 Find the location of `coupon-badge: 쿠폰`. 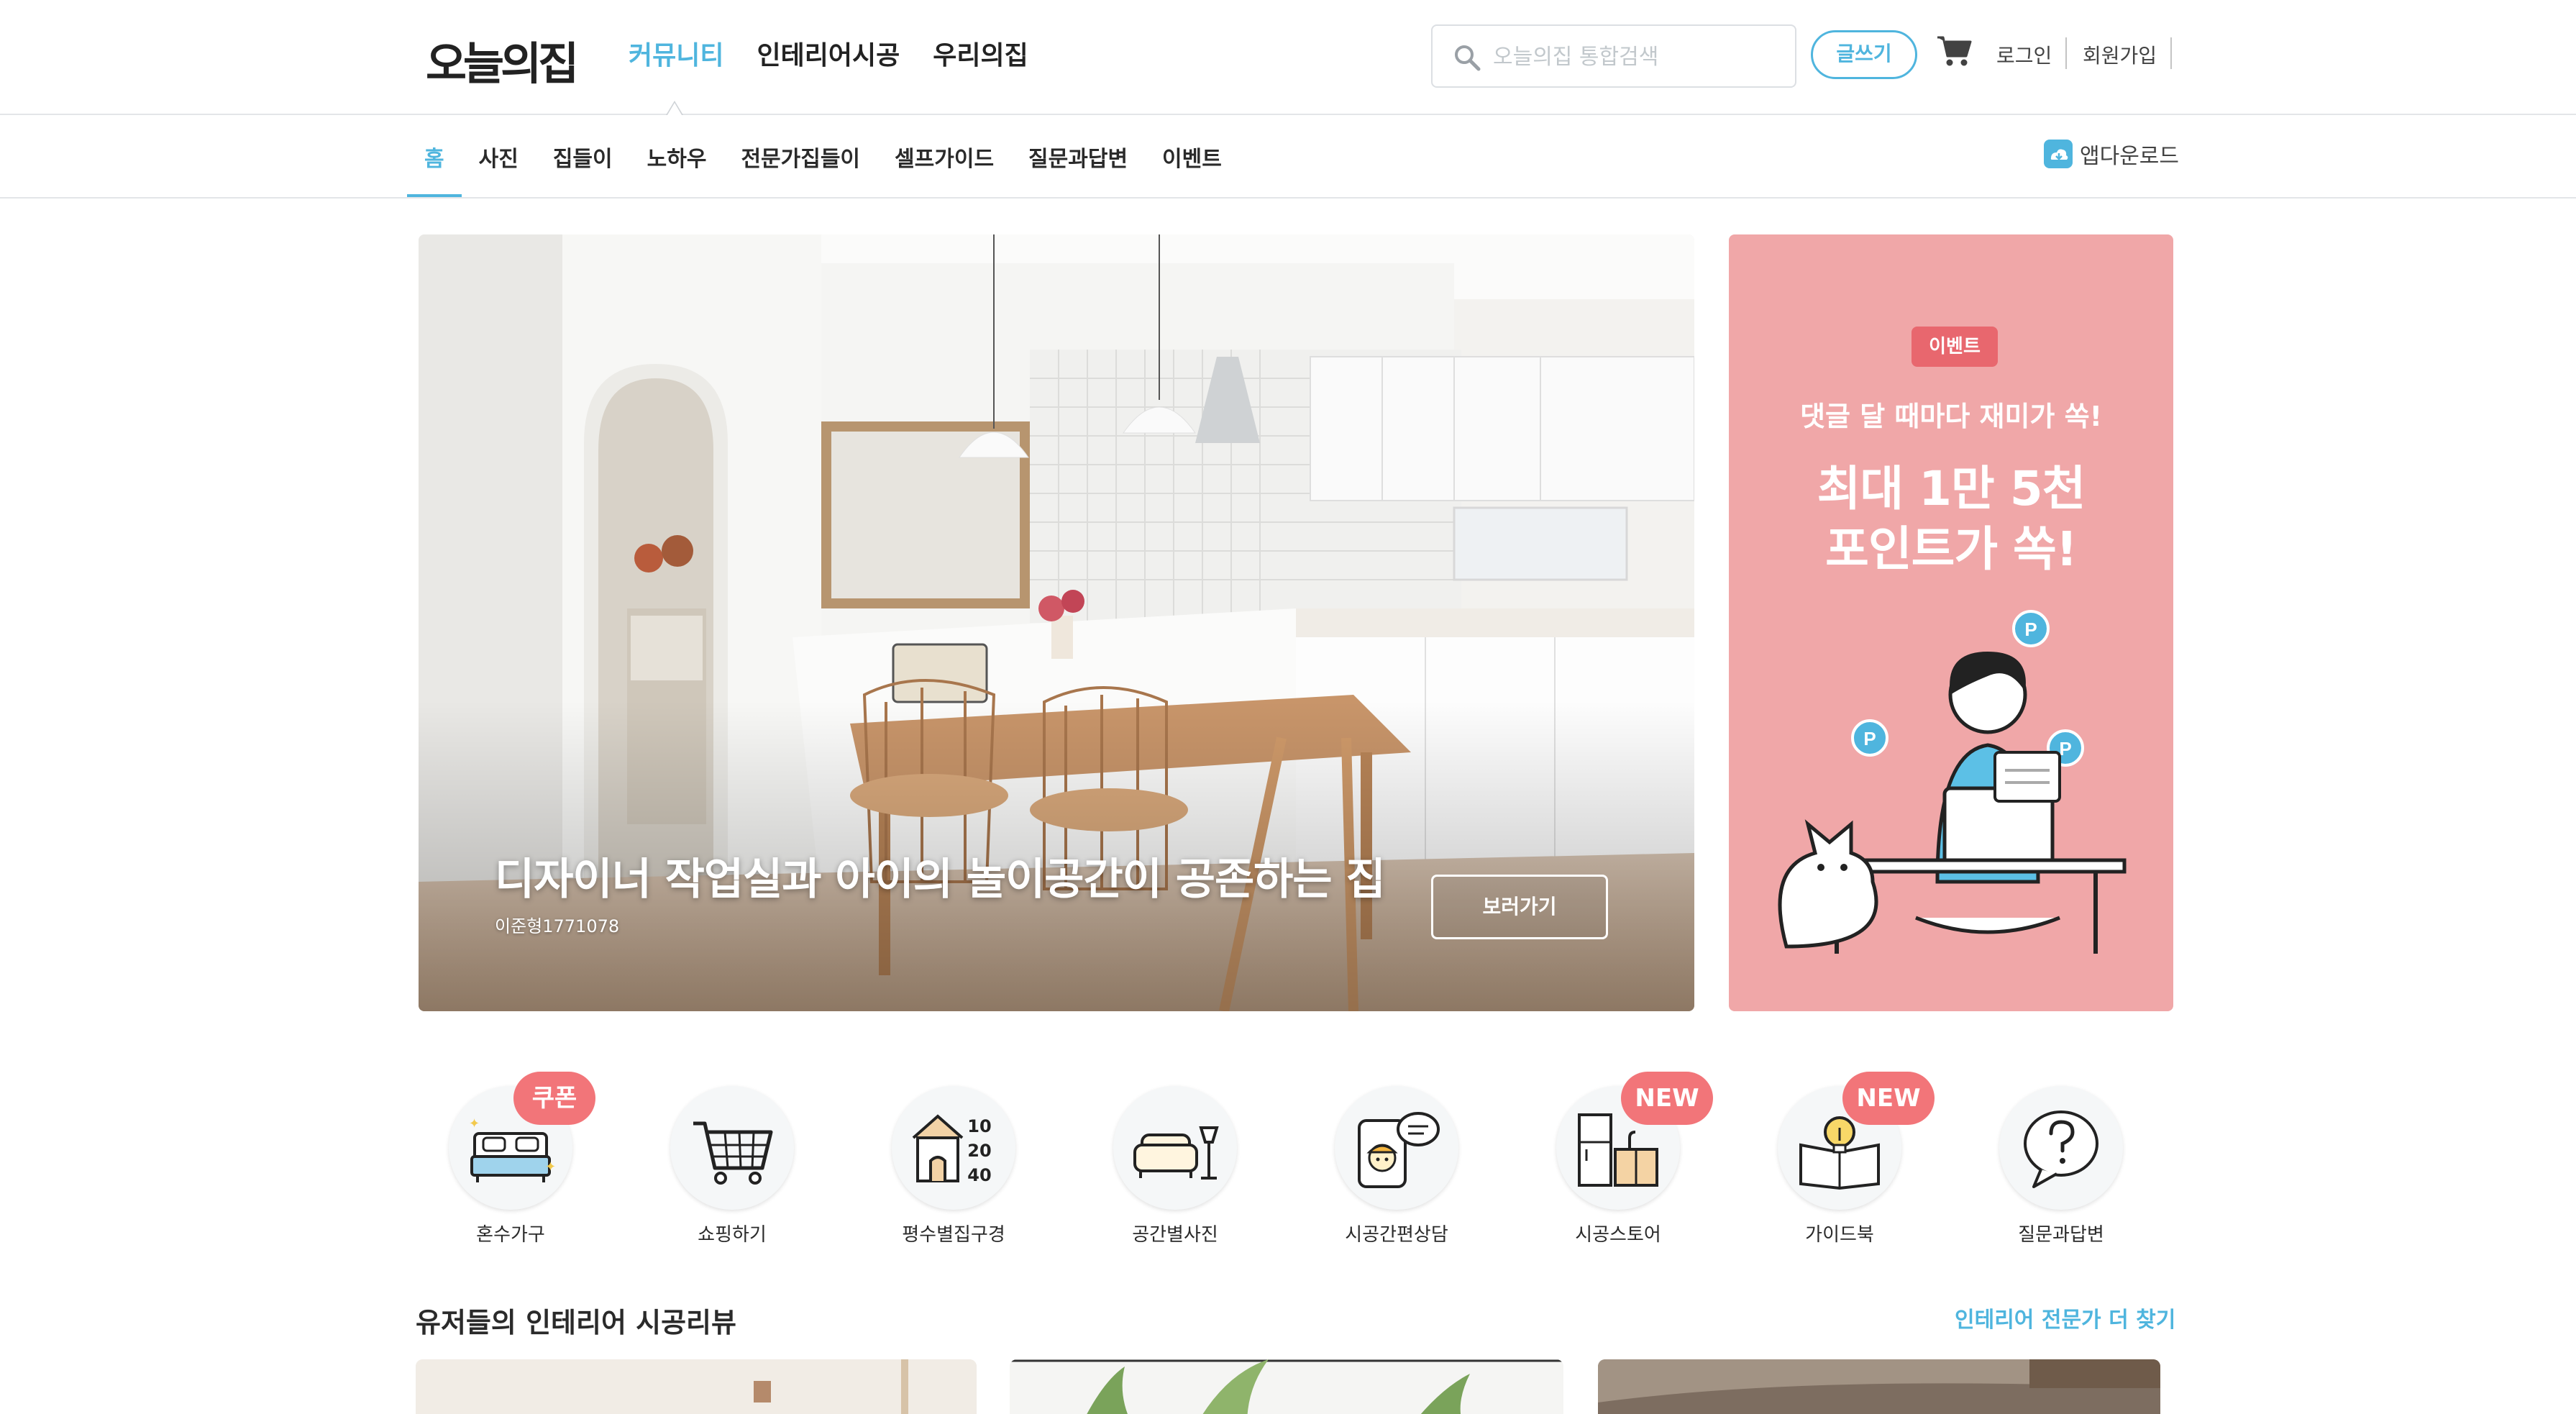

coupon-badge: 쿠폰 is located at coordinates (554, 1098).